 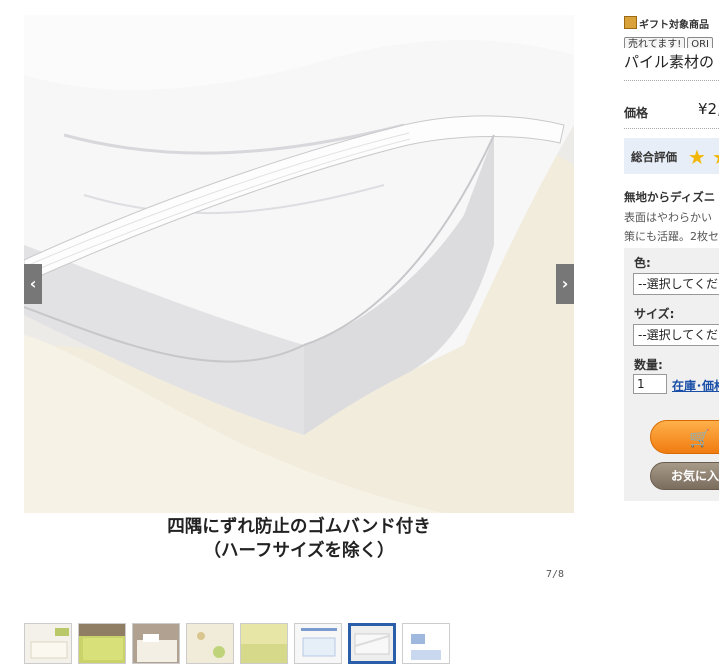 What do you see at coordinates (555, 574) in the screenshot?
I see `image-counter: 7/8` at bounding box center [555, 574].